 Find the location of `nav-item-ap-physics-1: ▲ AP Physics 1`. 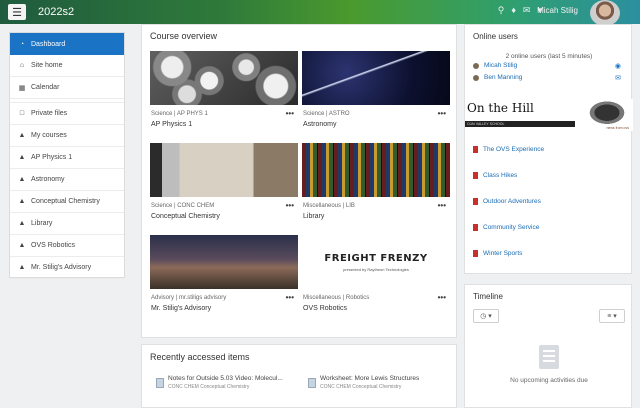

nav-item-ap-physics-1: ▲ AP Physics 1 is located at coordinates (67, 158).